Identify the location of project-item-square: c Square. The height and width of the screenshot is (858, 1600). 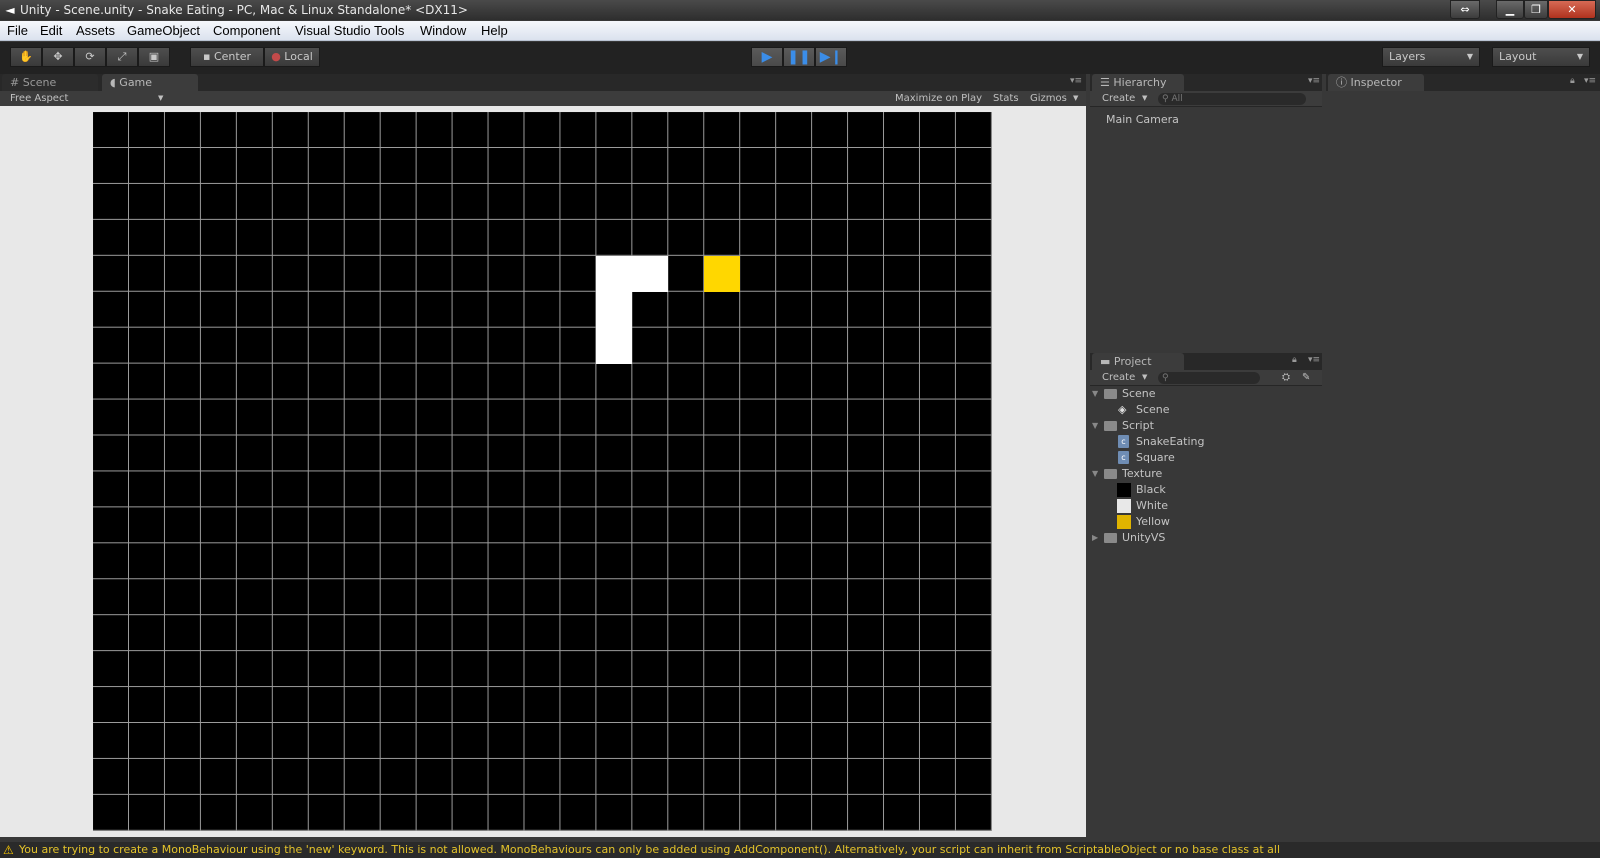
(1206, 458).